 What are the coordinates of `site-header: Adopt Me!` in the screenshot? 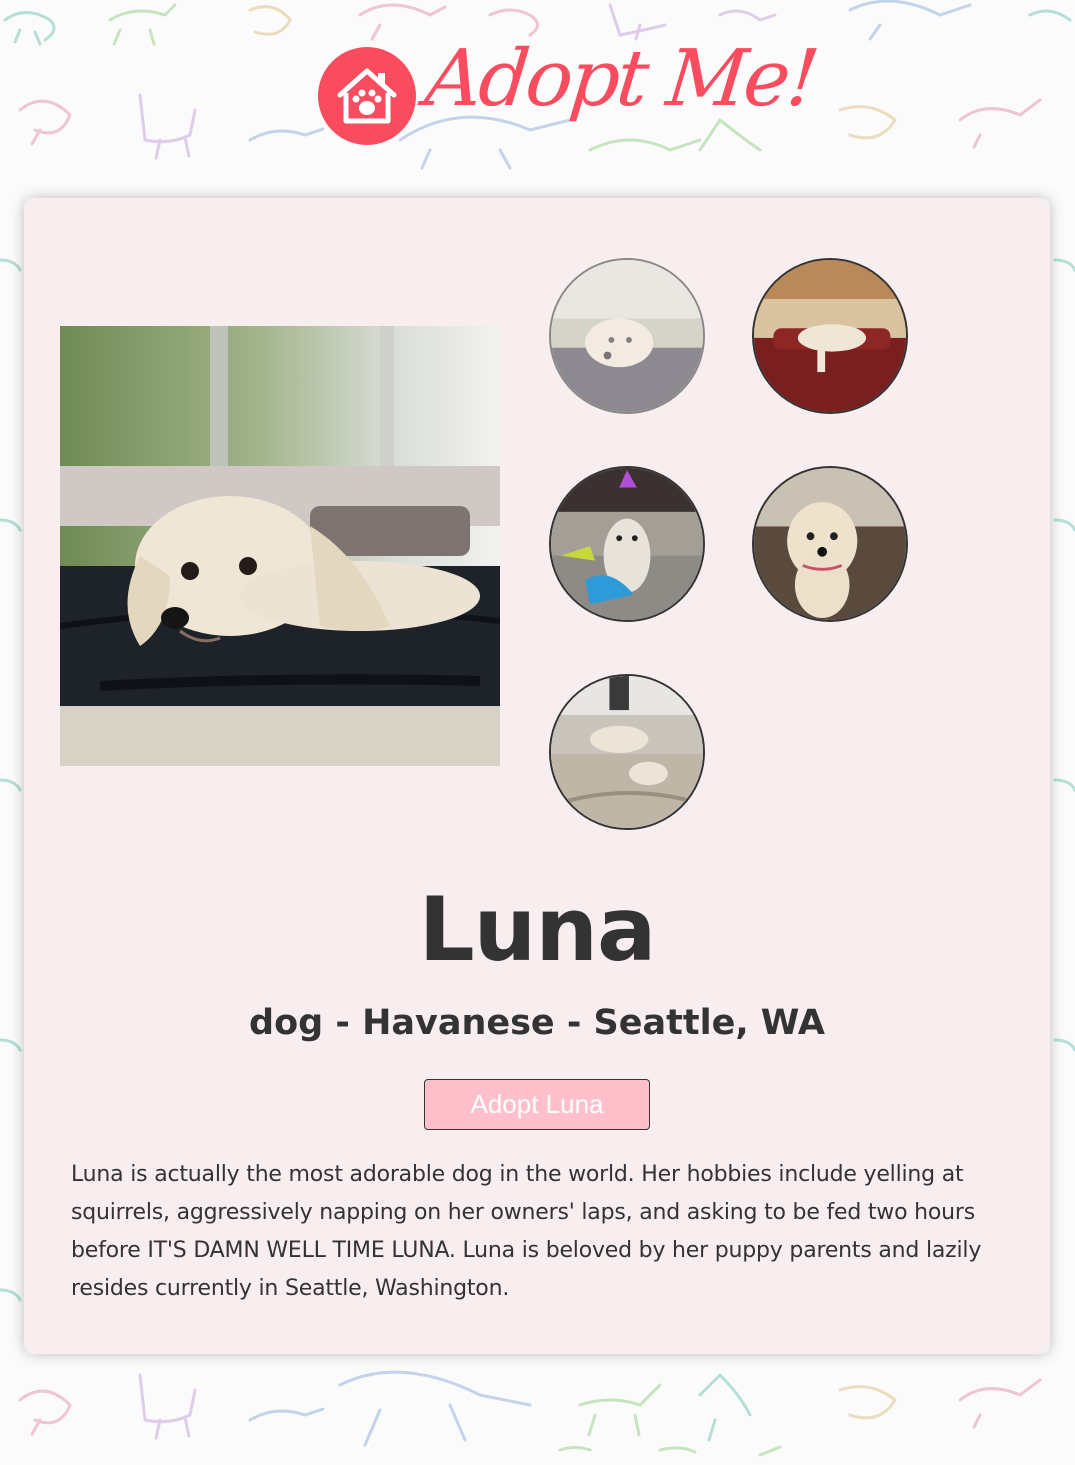 It's located at (537, 90).